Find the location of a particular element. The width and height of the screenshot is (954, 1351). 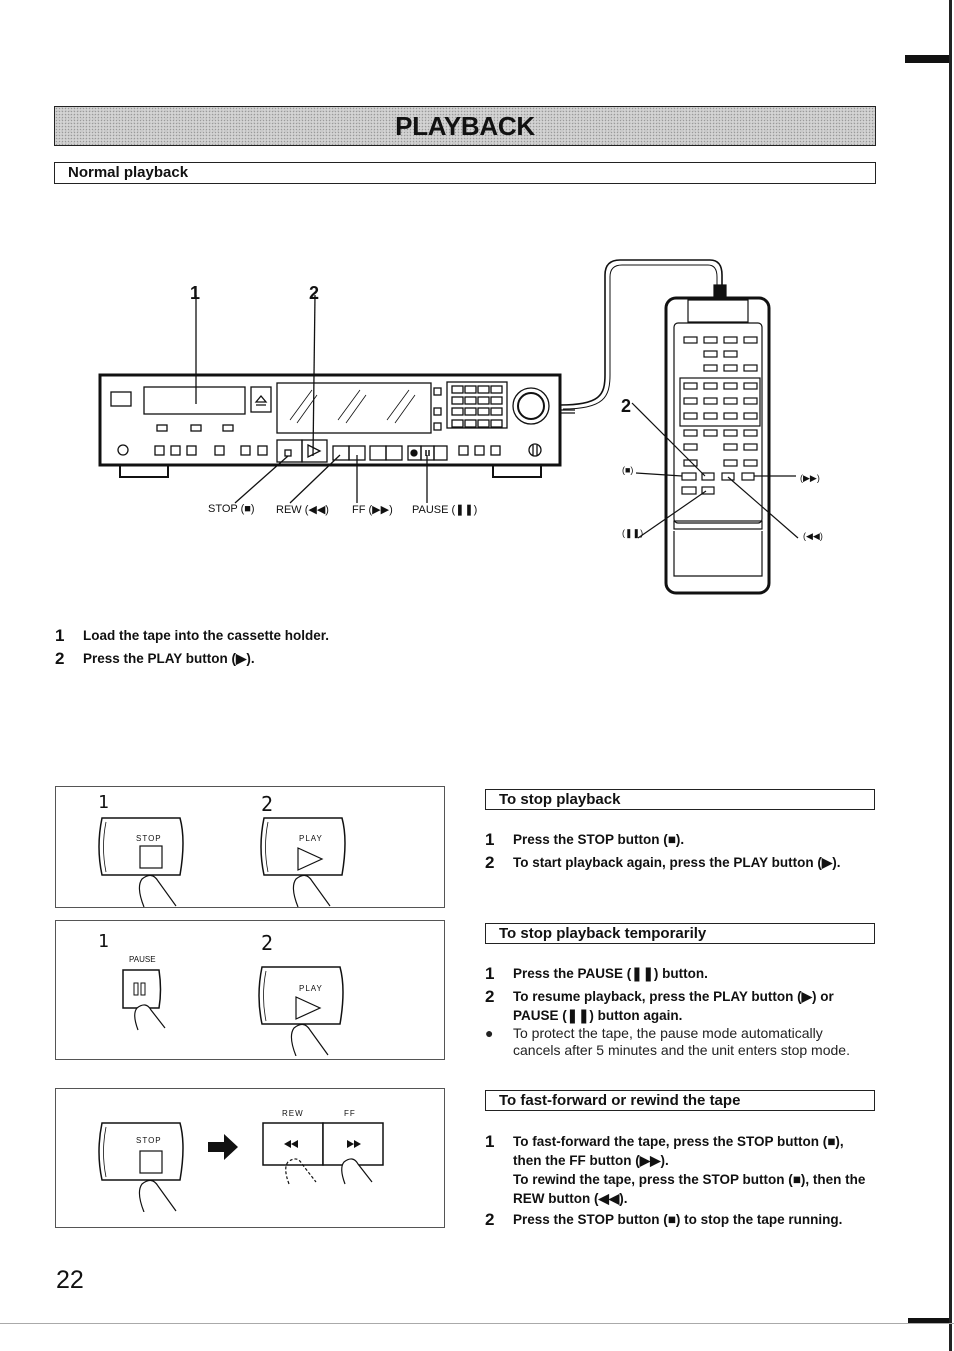

step-item: 2 Press the PLAY button (▶). is located at coordinates (265, 658).